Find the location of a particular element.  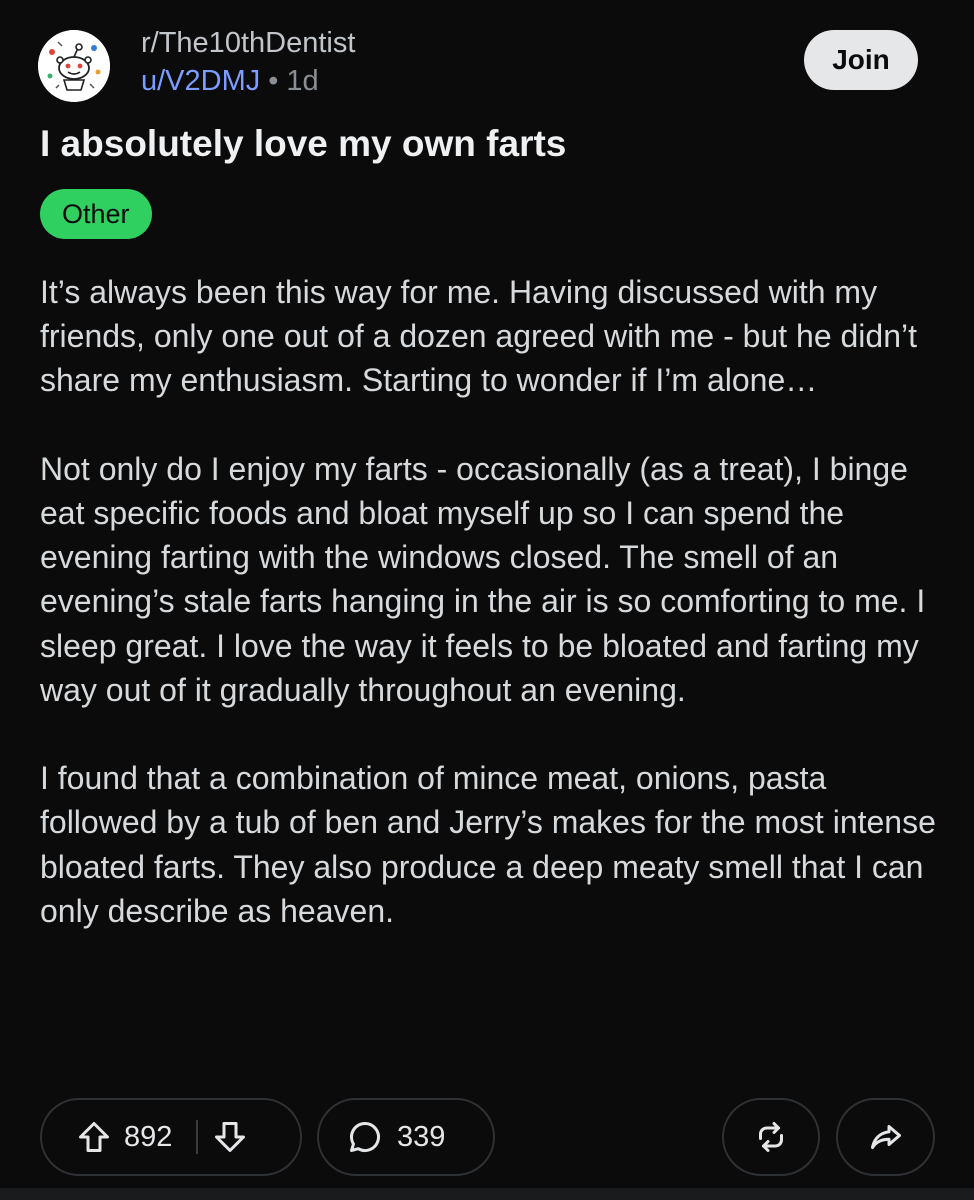

upvote-count: 892 is located at coordinates (148, 1136).